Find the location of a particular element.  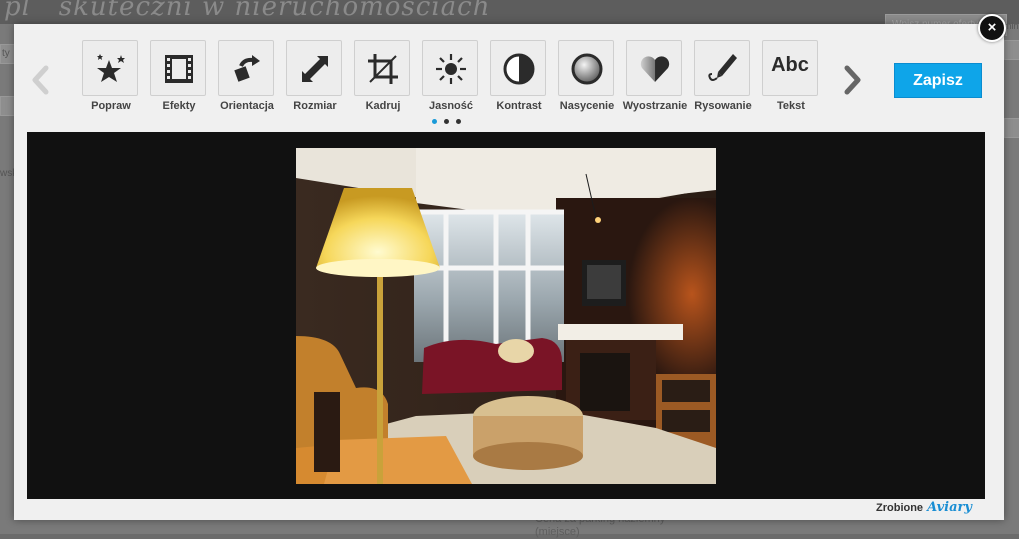

film-strip-icon is located at coordinates (179, 69).